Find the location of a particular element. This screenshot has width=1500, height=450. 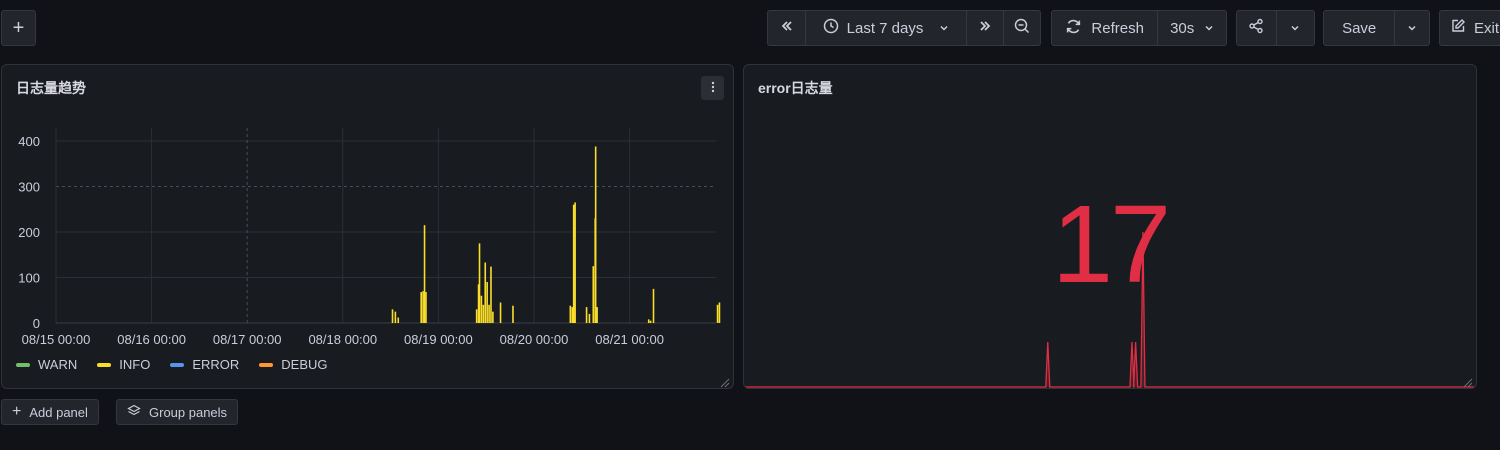

refresh-group: Refresh 30s is located at coordinates (1139, 28).